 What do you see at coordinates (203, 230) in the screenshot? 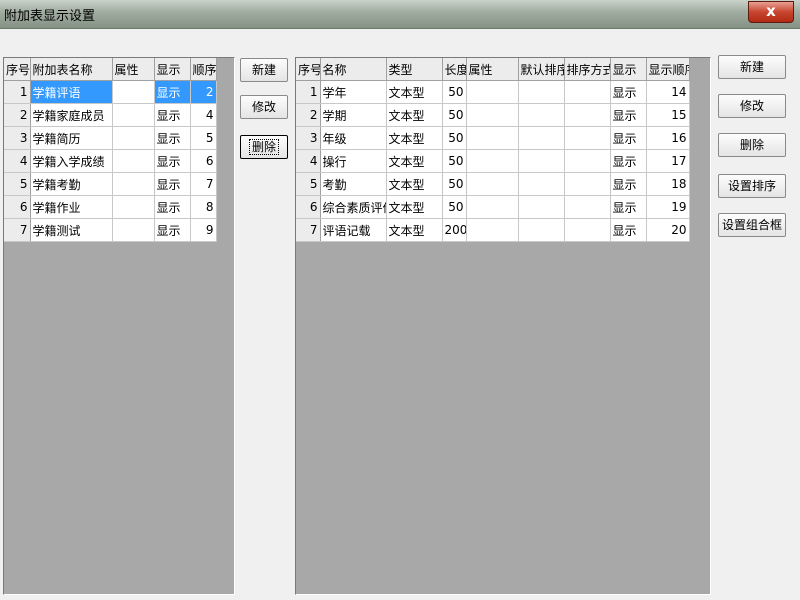
I see `cell-order: 9` at bounding box center [203, 230].